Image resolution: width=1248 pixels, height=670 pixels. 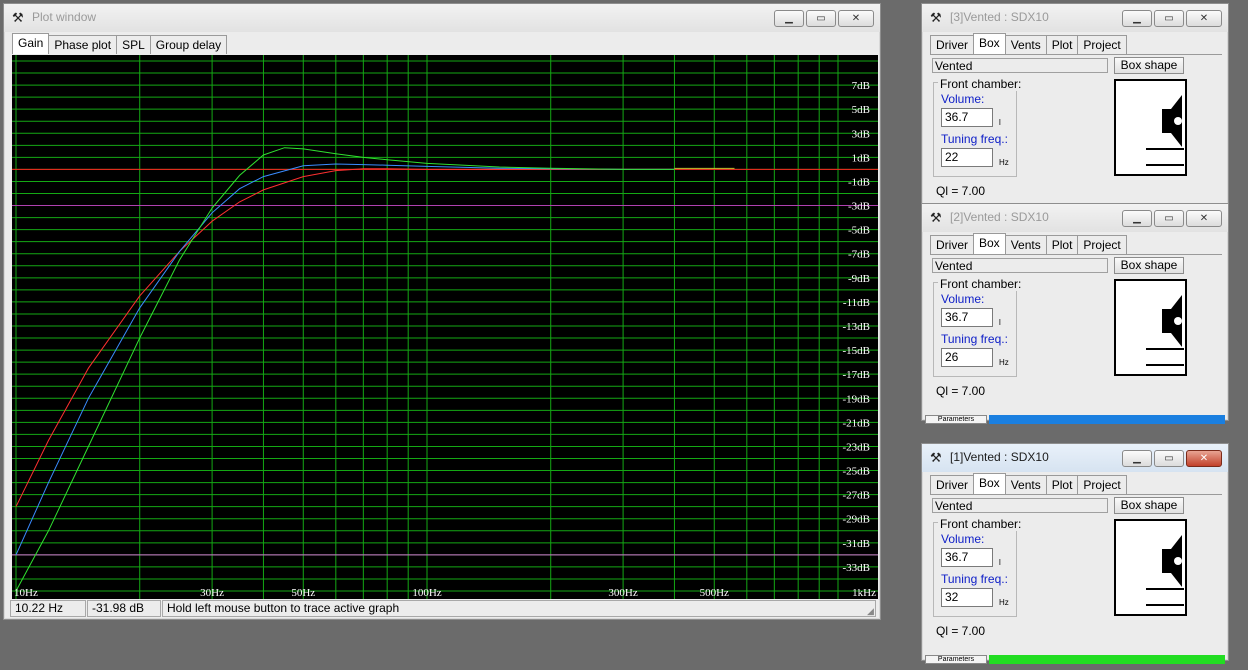 I want to click on status-frequency: 10.22 Hz, so click(x=48, y=608).